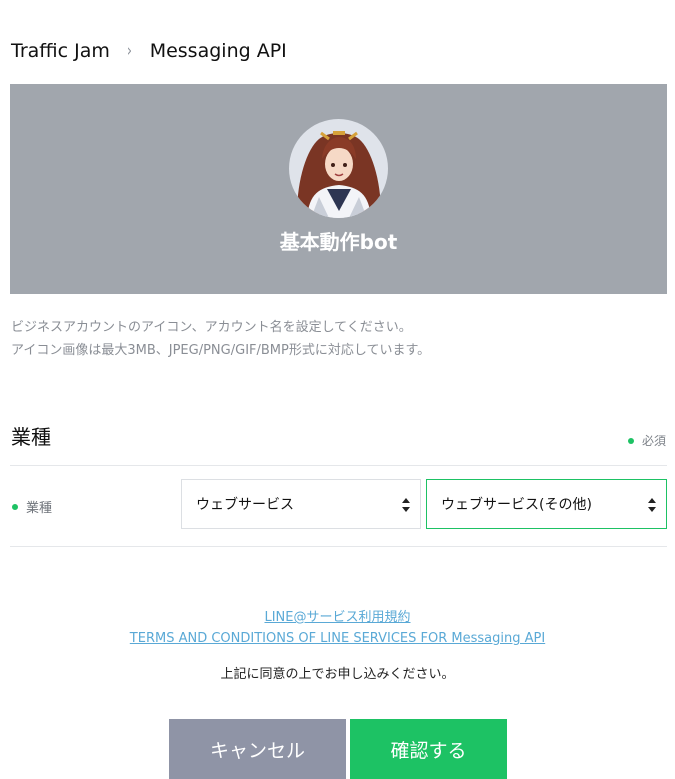  Describe the element at coordinates (31, 437) in the screenshot. I see `section-title: 業種` at that location.